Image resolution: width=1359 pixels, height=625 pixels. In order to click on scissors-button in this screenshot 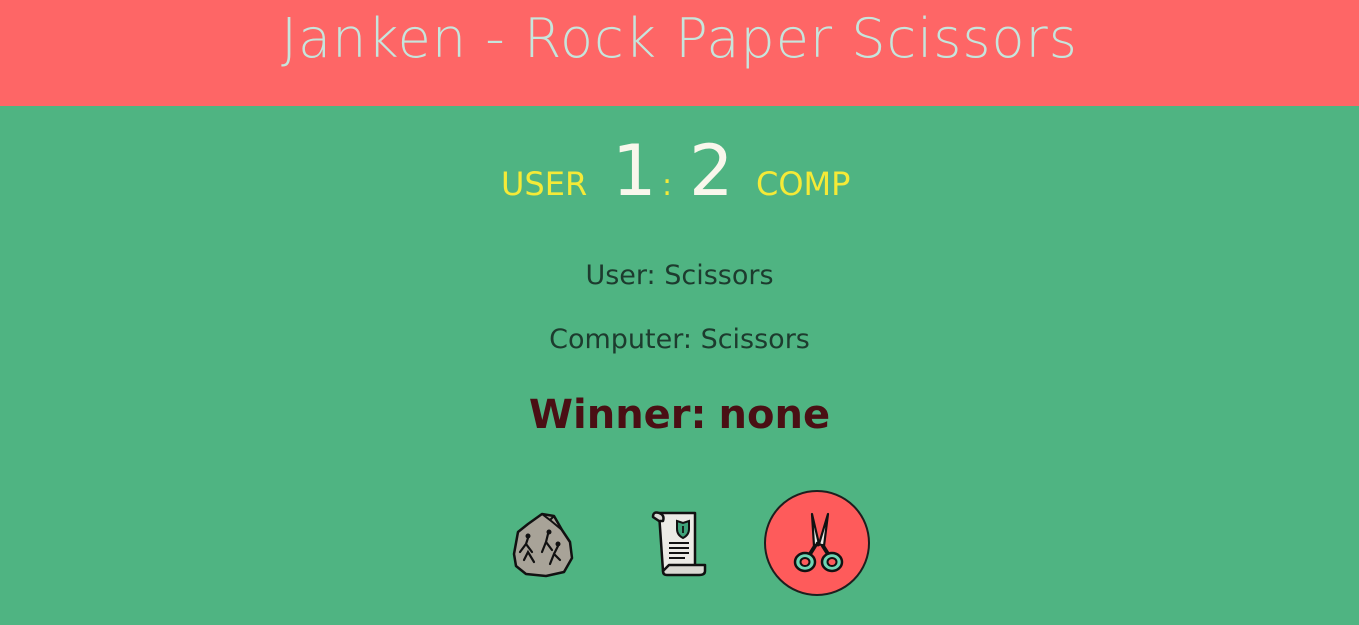, I will do `click(817, 543)`.